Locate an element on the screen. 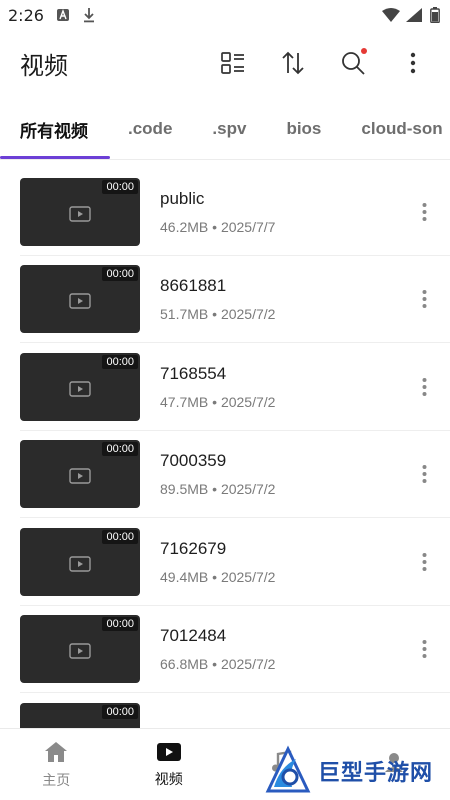 The height and width of the screenshot is (800, 450). sort-icon is located at coordinates (293, 63).